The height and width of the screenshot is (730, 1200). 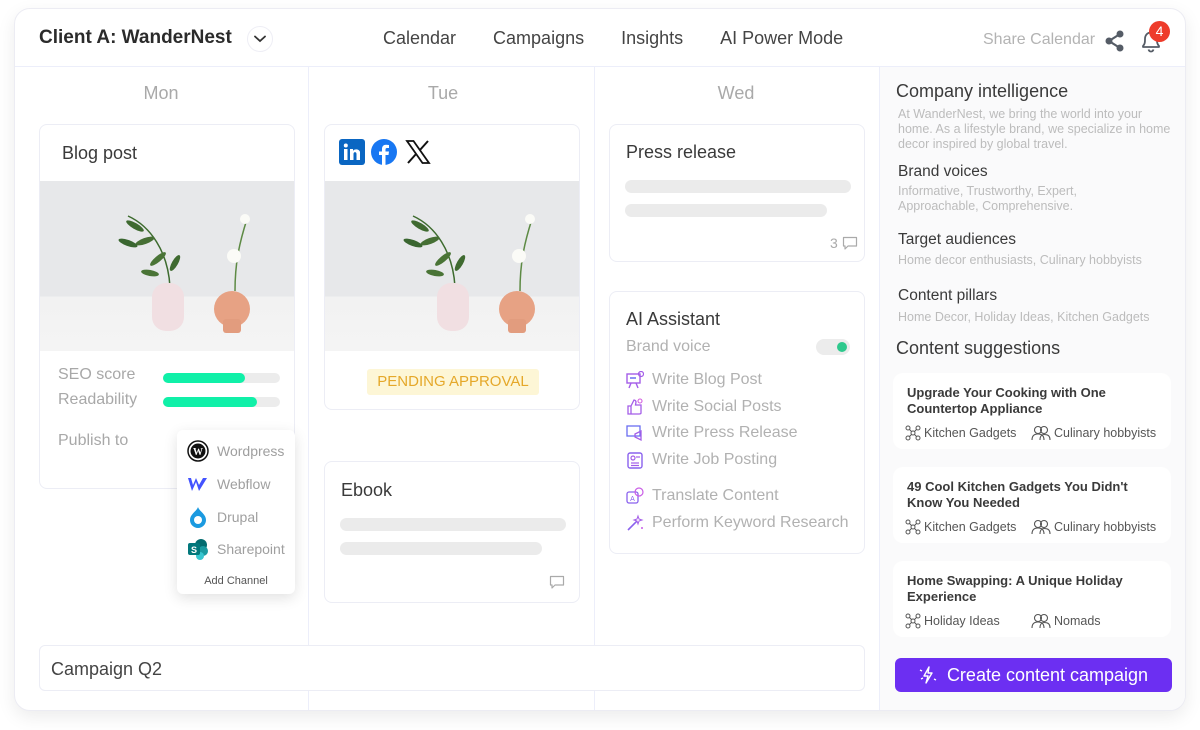 I want to click on megaphone-icon, so click(x=634, y=433).